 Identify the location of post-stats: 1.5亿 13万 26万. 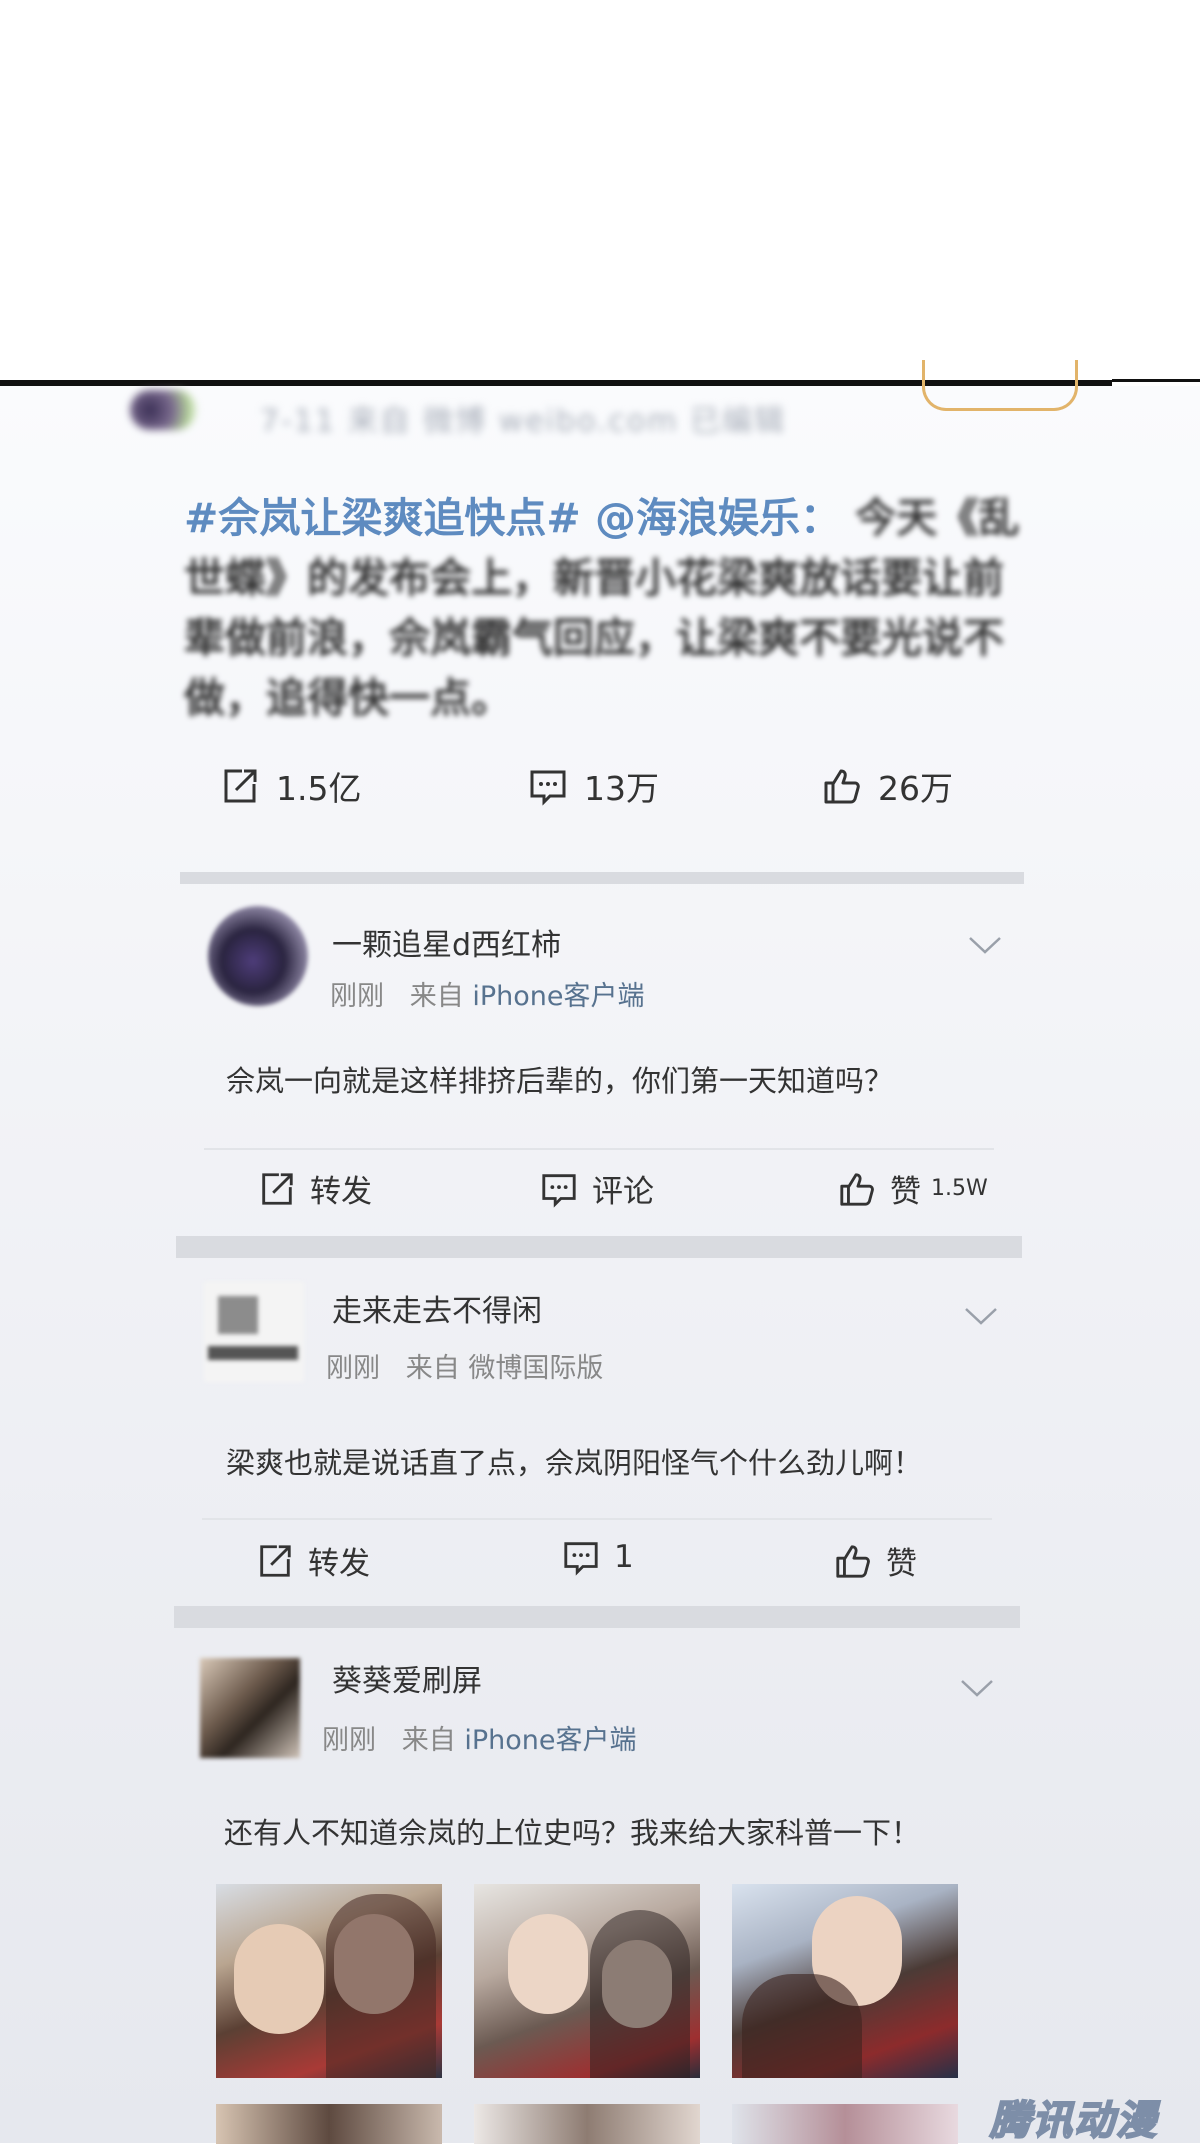
(610, 787).